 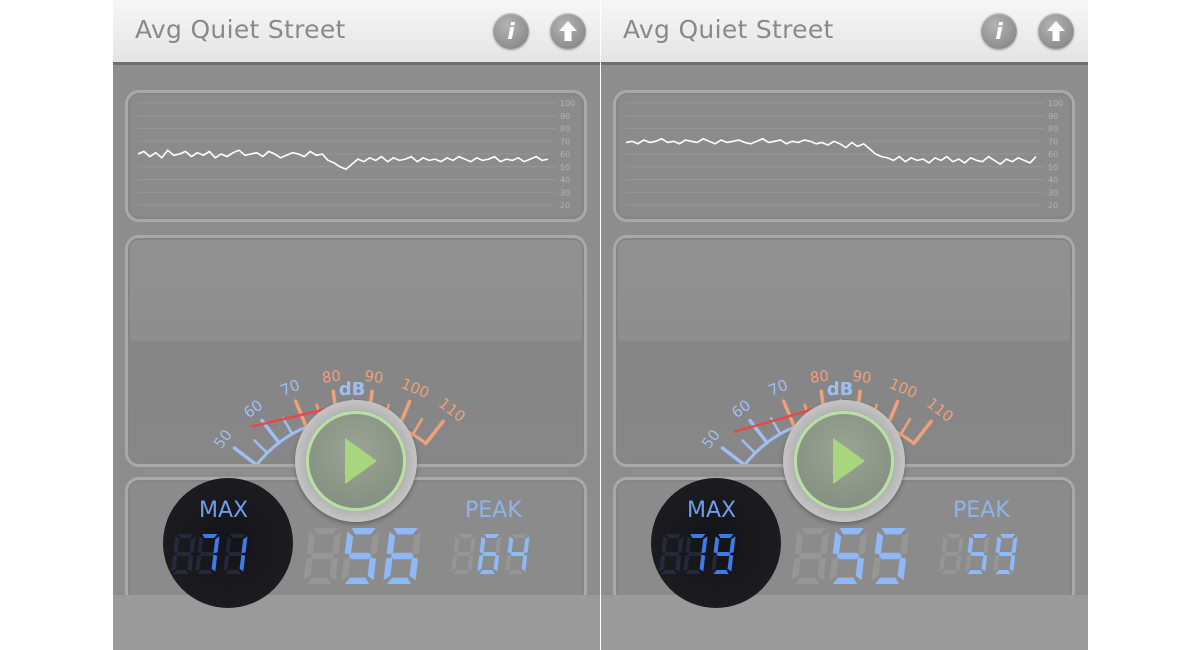 I want to click on level-trace, so click(x=831, y=151).